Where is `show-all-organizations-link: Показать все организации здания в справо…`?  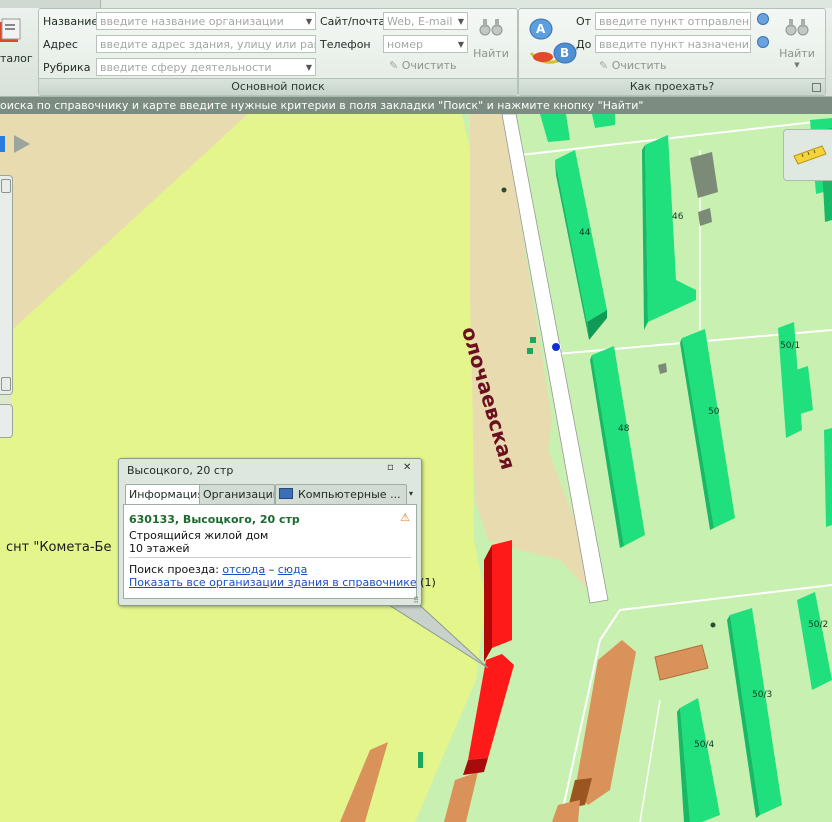
show-all-organizations-link: Показать все организации здания в справо… is located at coordinates (273, 582).